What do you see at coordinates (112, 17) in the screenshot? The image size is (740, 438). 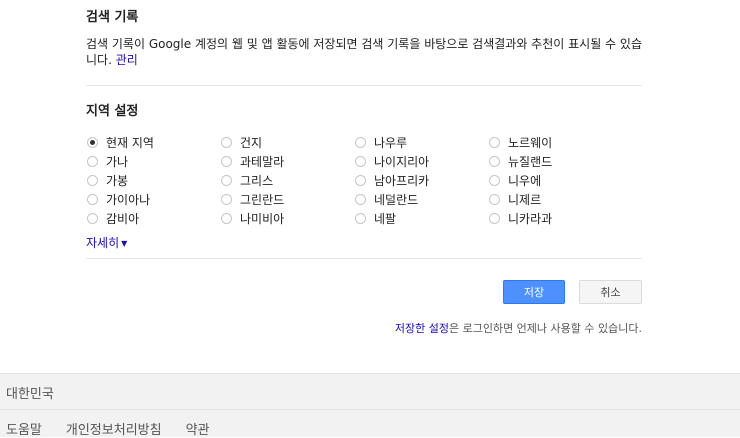 I see `search-history-title: 검색 기록` at bounding box center [112, 17].